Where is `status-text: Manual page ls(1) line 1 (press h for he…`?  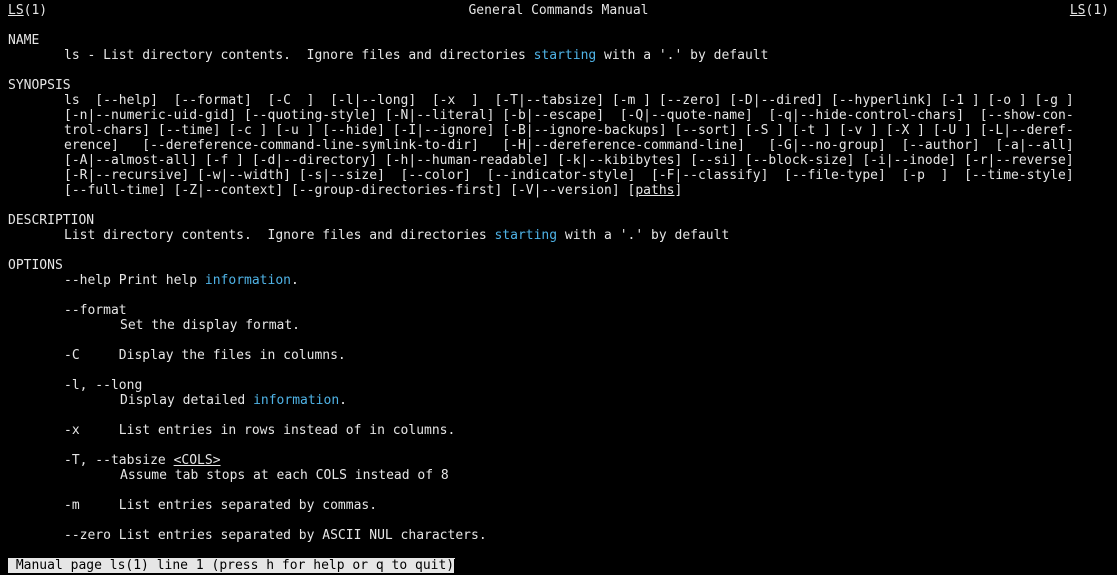 status-text: Manual page ls(1) line 1 (press h for he… is located at coordinates (231, 565).